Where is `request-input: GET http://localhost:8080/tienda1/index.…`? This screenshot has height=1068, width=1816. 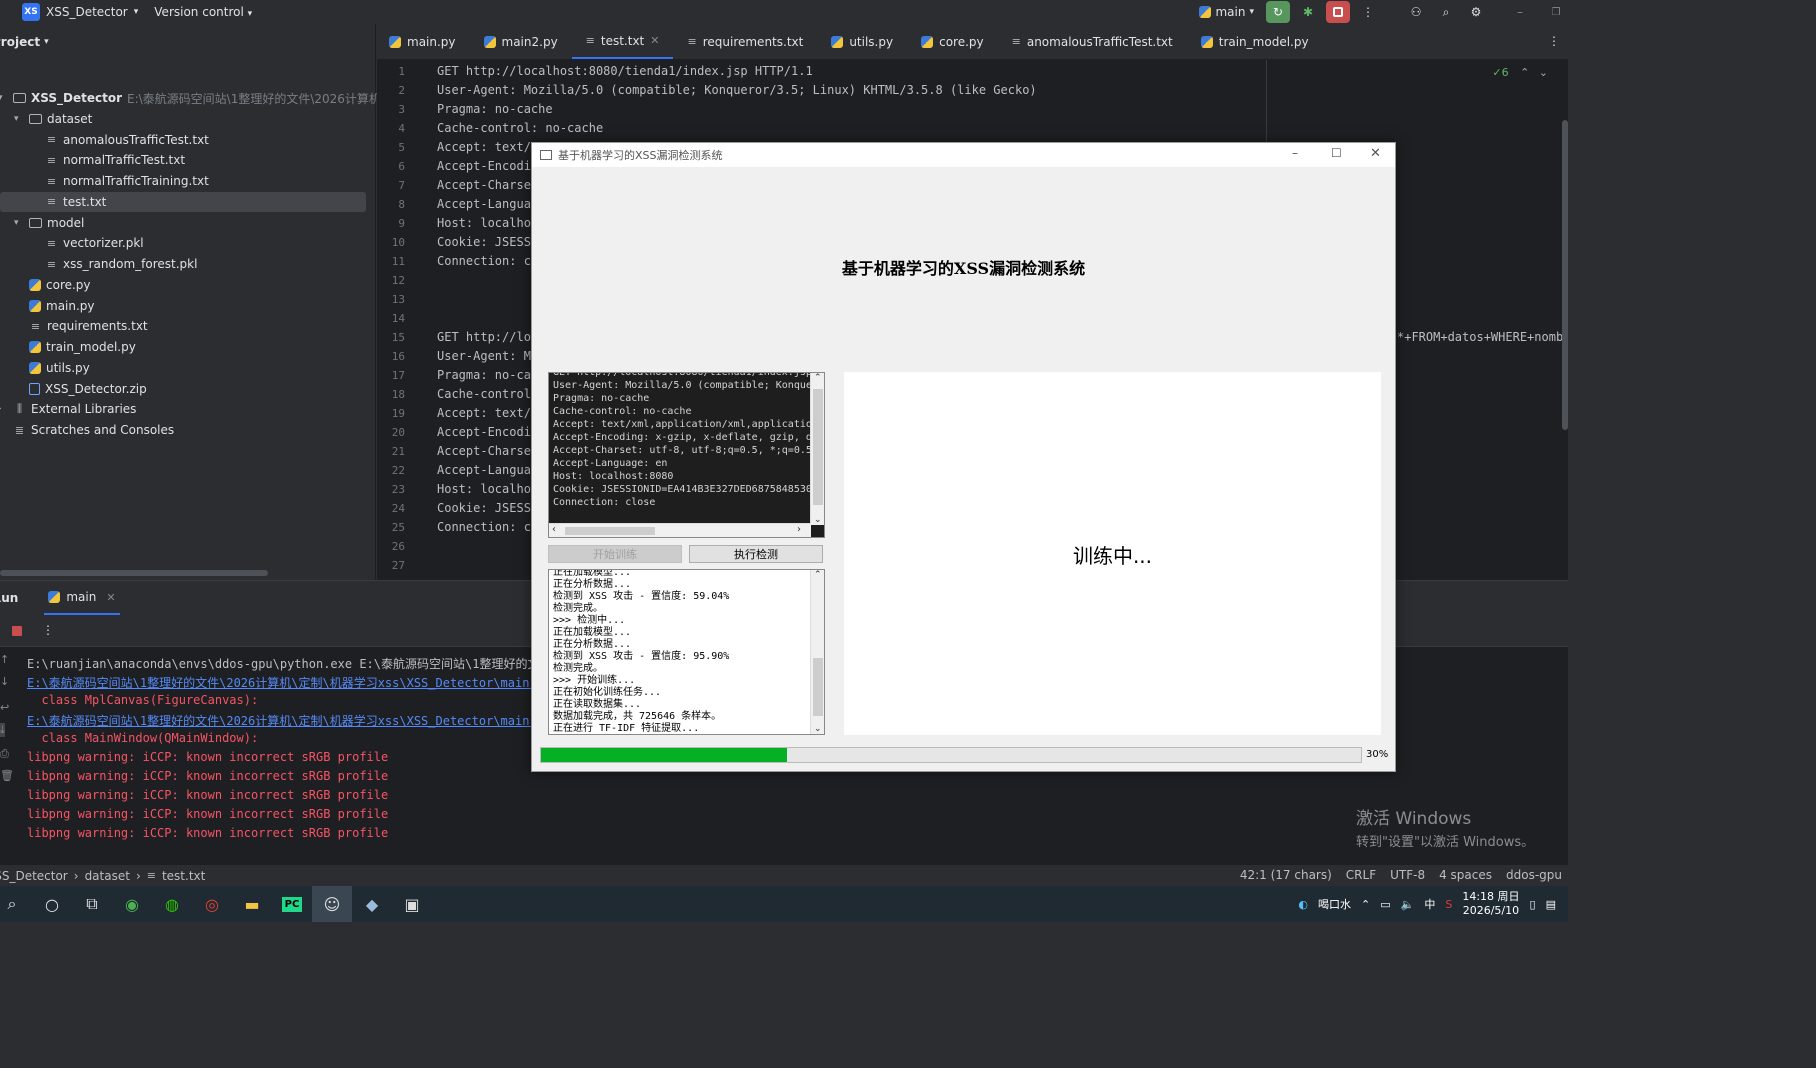 request-input: GET http://localhost:8080/tienda1/index.… is located at coordinates (686, 455).